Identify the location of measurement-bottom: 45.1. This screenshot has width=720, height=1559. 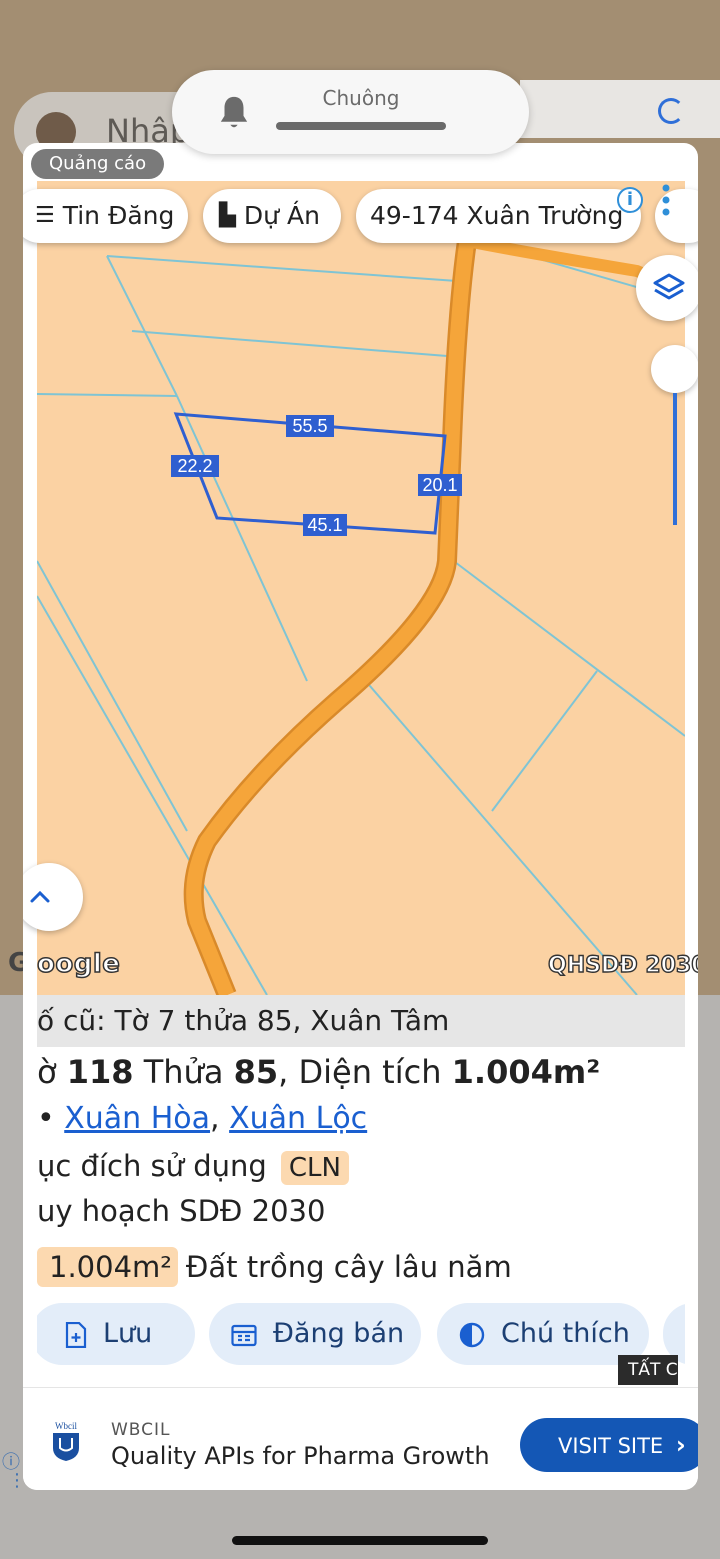
(324, 525).